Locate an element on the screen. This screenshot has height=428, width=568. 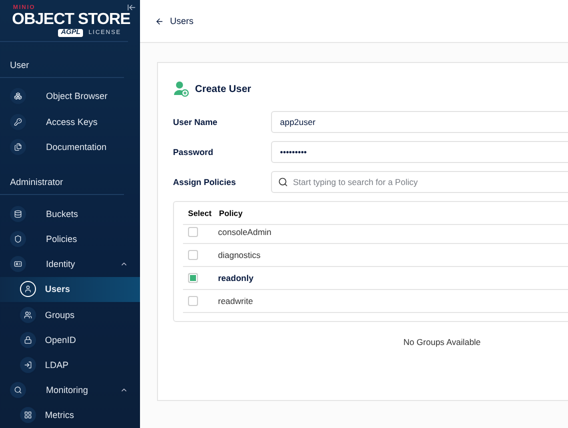
sidebar-item: Buckets is located at coordinates (70, 213).